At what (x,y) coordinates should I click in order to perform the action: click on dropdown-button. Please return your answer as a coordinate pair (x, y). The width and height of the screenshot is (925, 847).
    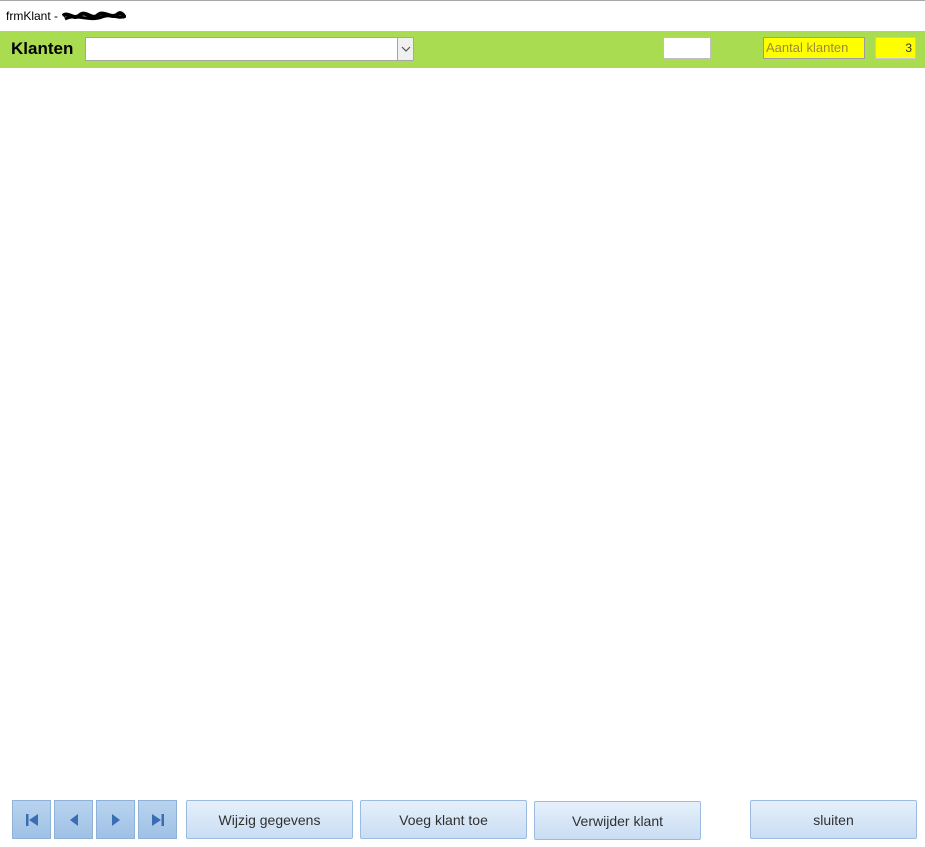
    Looking at the image, I should click on (405, 49).